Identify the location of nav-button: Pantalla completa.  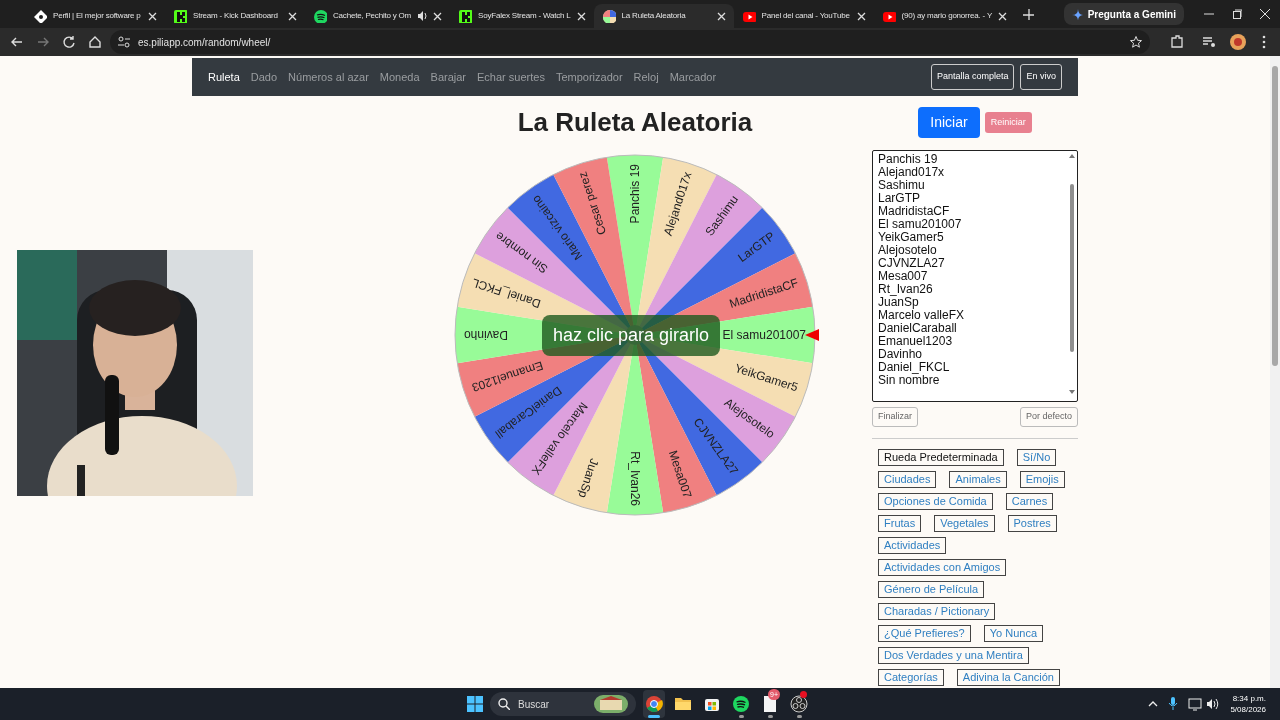
(972, 77).